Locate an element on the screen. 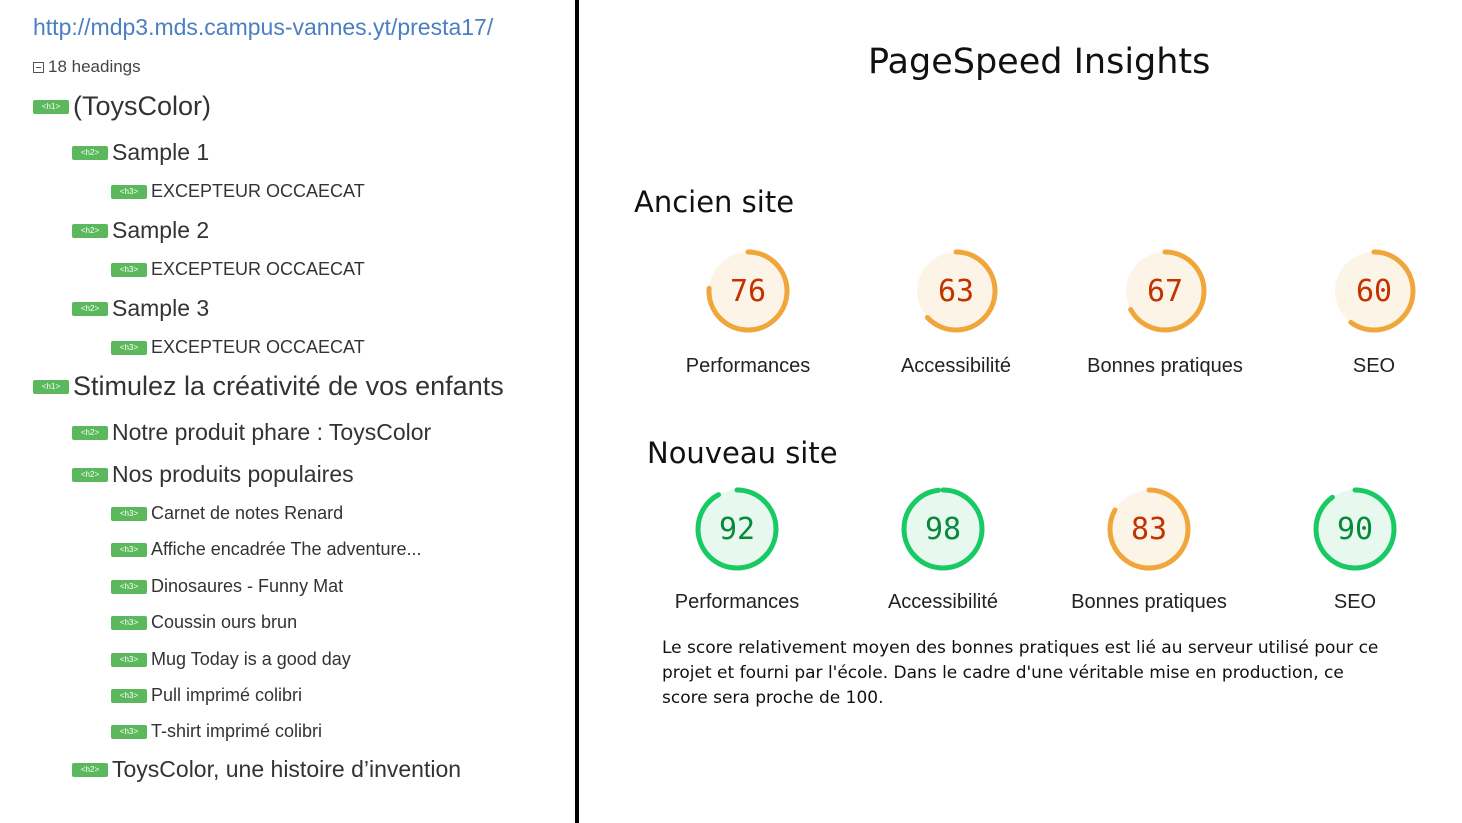  gauge-score: 83 is located at coordinates (1149, 529).